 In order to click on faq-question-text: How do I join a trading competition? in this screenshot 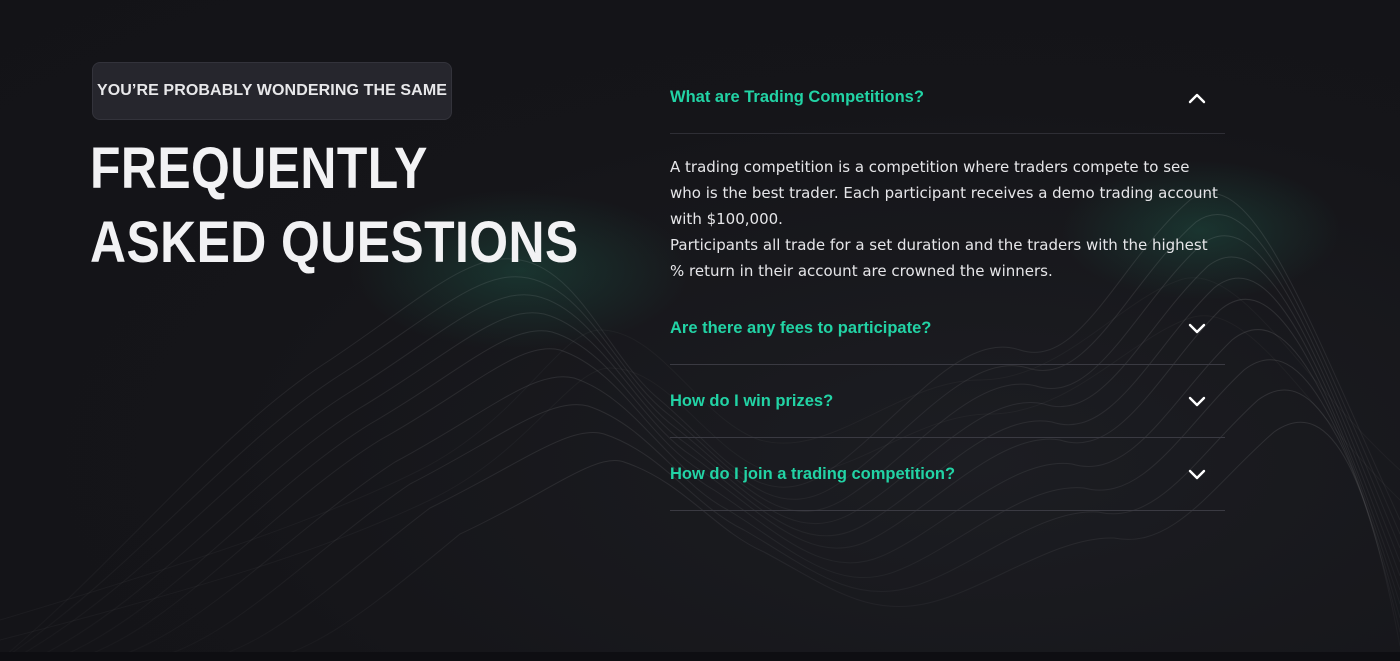, I will do `click(813, 473)`.